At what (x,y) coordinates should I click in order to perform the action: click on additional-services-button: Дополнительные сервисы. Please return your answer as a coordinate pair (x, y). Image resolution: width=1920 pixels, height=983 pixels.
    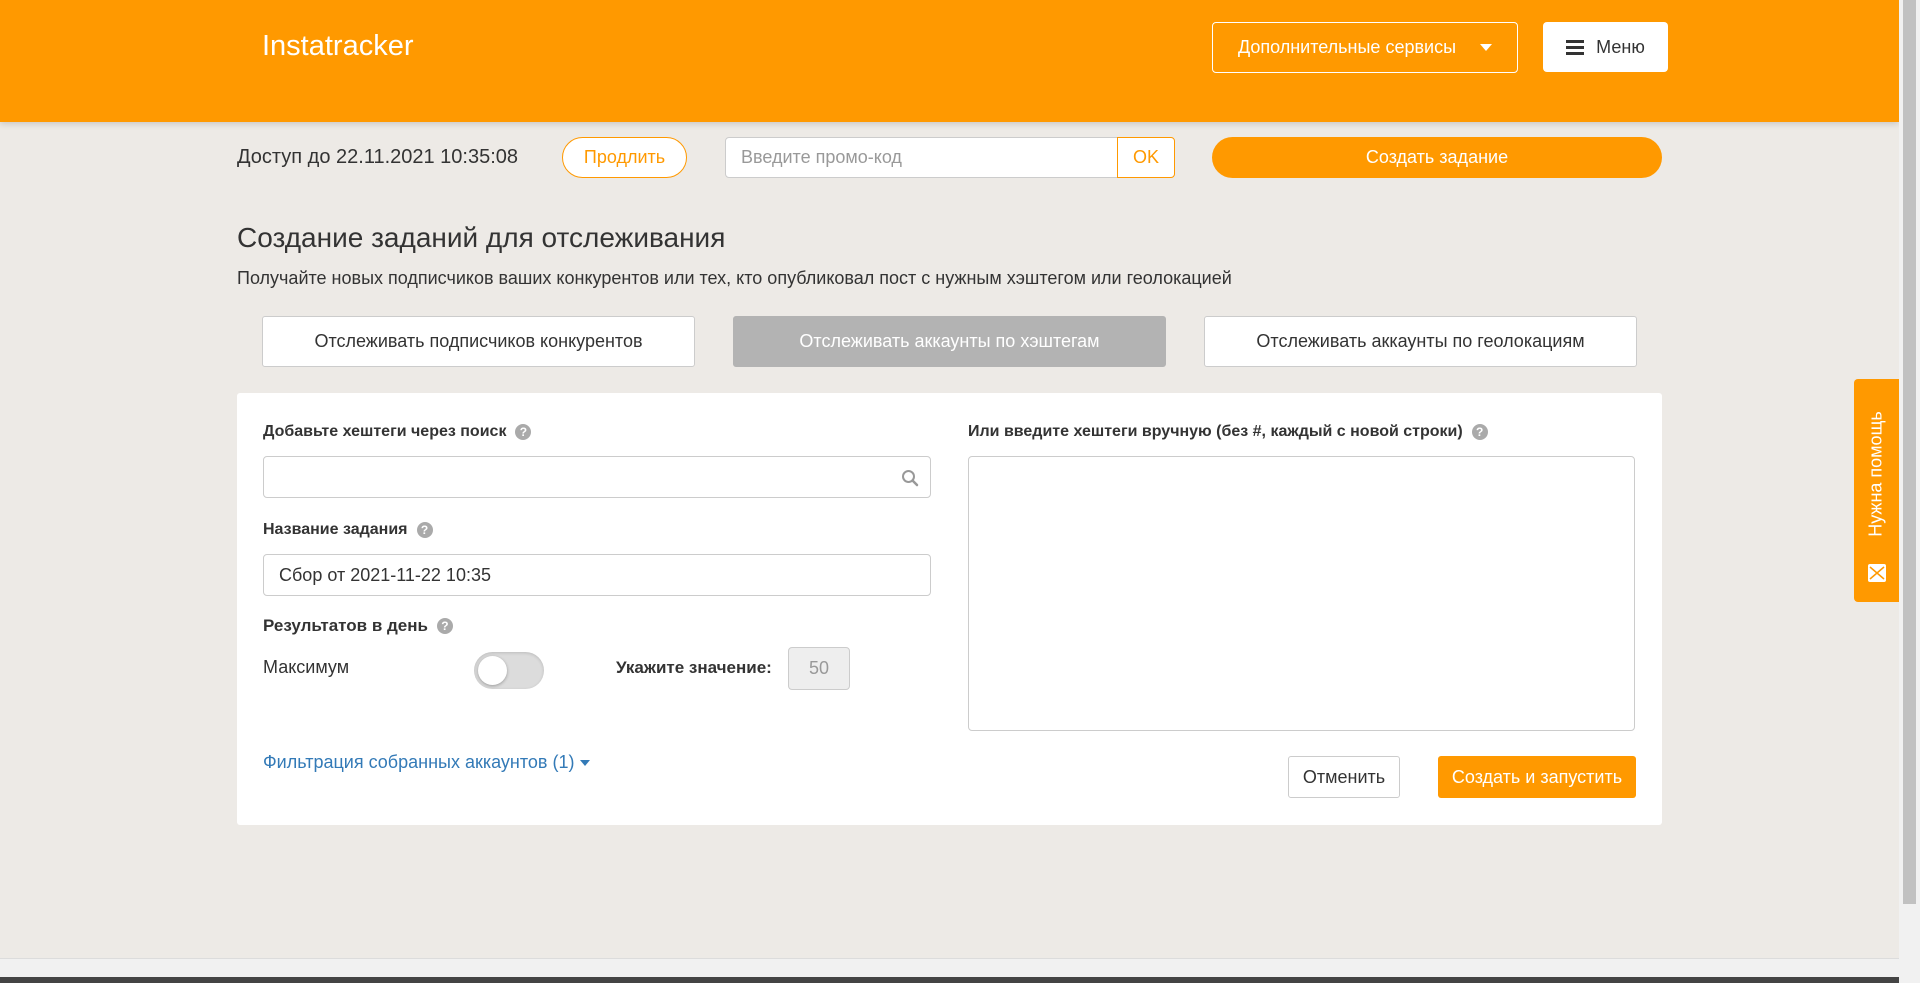
    Looking at the image, I should click on (1365, 47).